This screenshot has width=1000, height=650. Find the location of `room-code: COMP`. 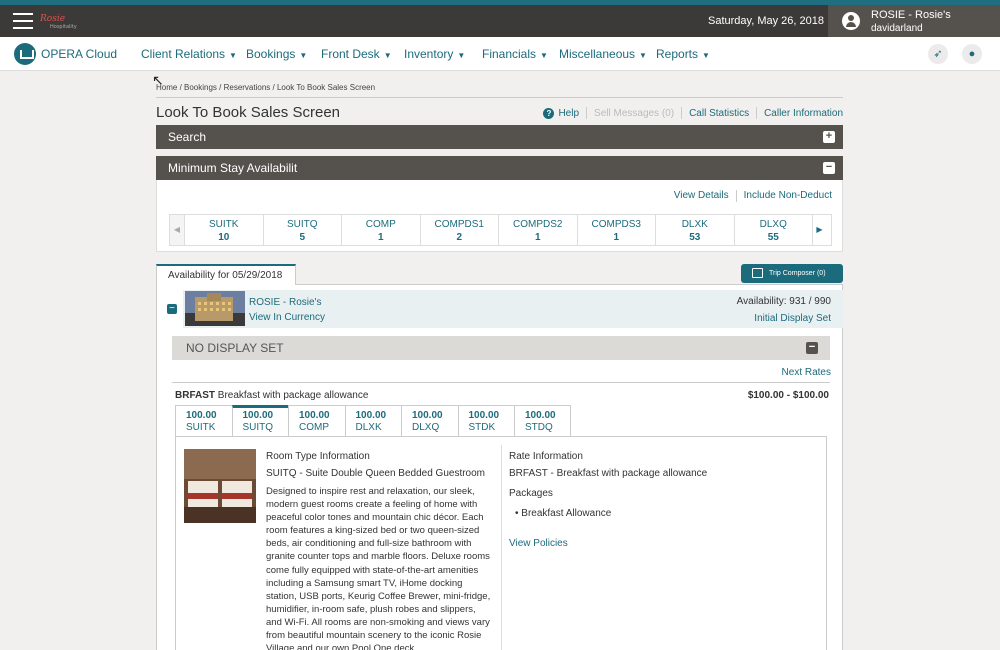

room-code: COMP is located at coordinates (380, 224).